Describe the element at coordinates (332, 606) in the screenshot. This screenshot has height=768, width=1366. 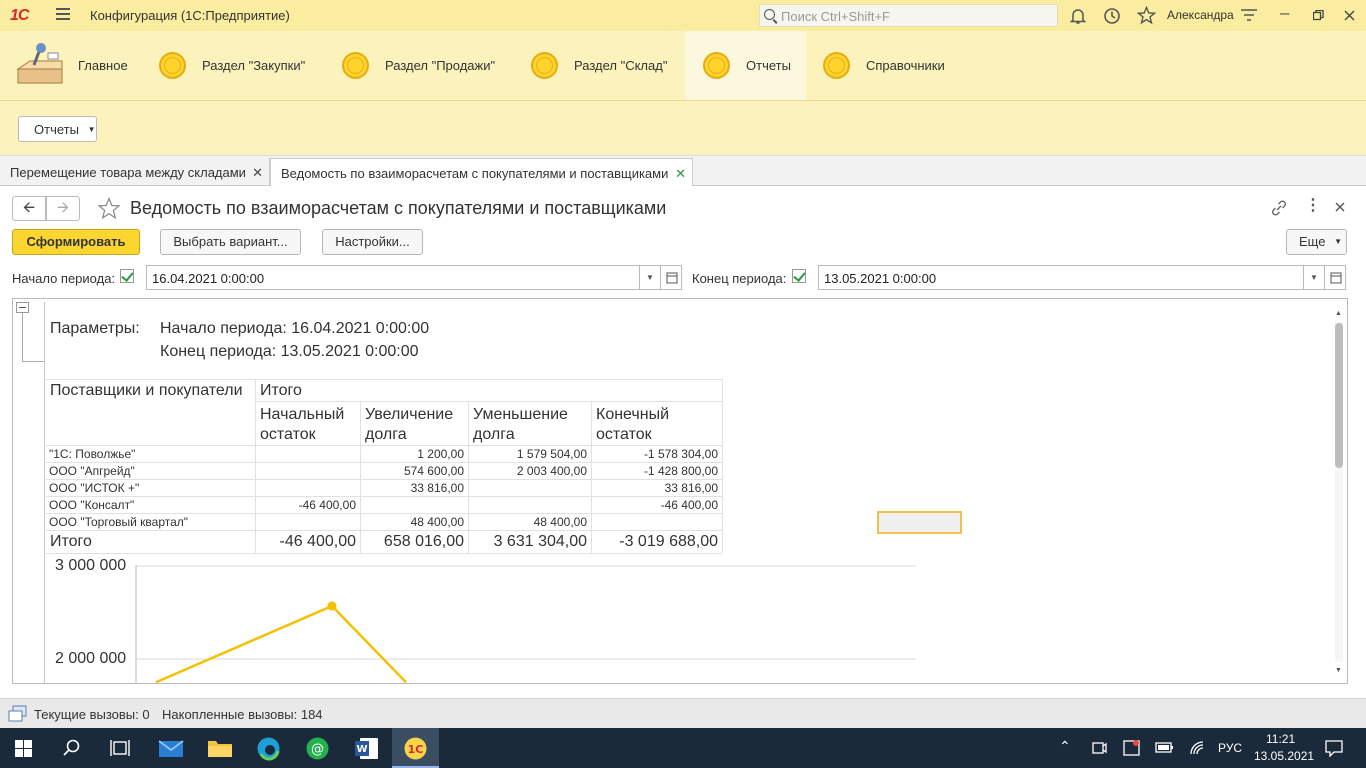
I see `data-point` at that location.